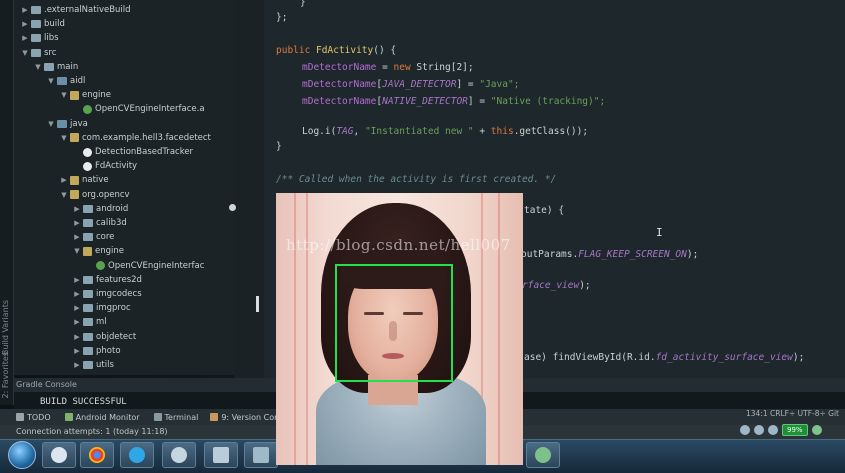 The width and height of the screenshot is (845, 473). Describe the element at coordinates (175, 417) in the screenshot. I see `terminal-tab: Terminal` at that location.